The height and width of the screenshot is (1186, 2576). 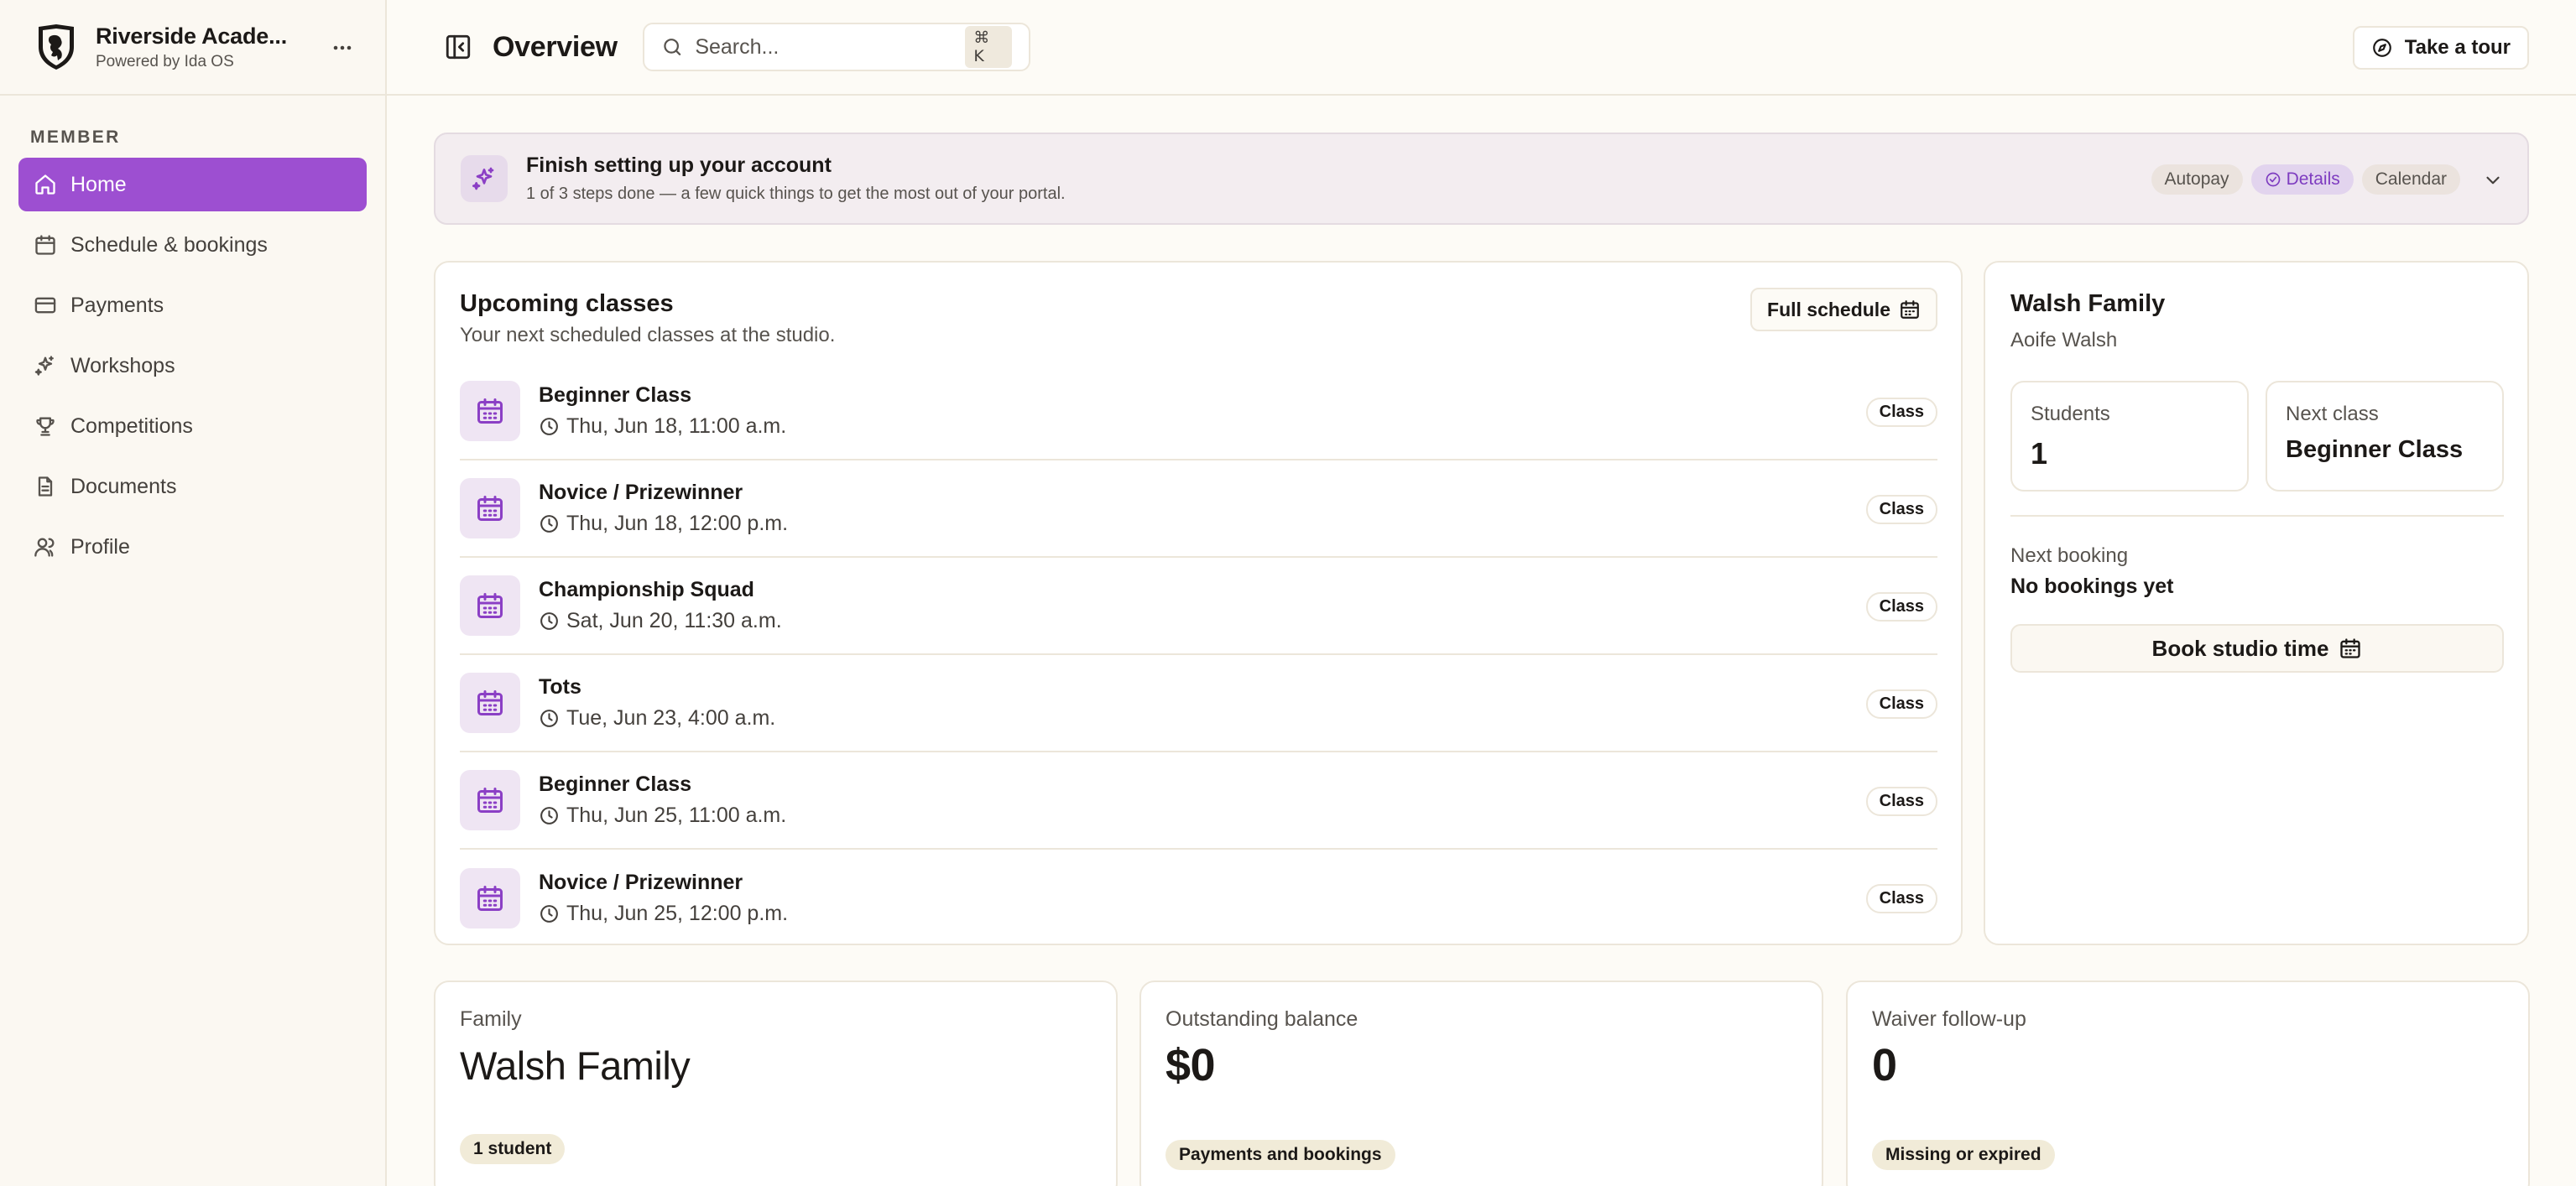 What do you see at coordinates (458, 47) in the screenshot?
I see `sidebar-toggle-icon` at bounding box center [458, 47].